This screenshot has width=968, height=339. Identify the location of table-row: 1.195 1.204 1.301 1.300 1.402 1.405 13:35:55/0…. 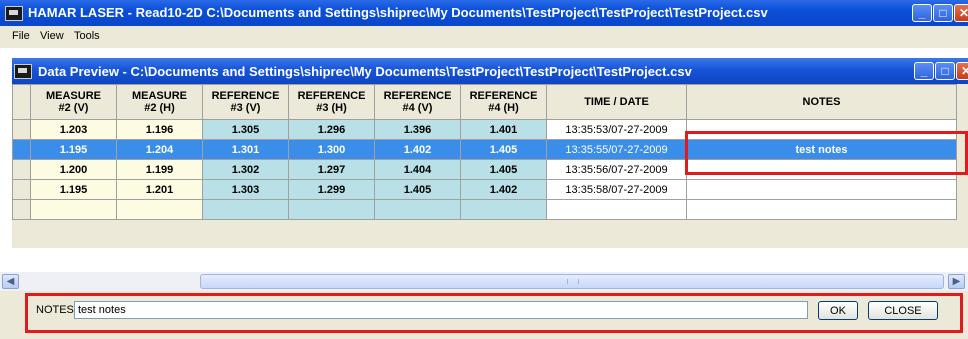
(484, 149).